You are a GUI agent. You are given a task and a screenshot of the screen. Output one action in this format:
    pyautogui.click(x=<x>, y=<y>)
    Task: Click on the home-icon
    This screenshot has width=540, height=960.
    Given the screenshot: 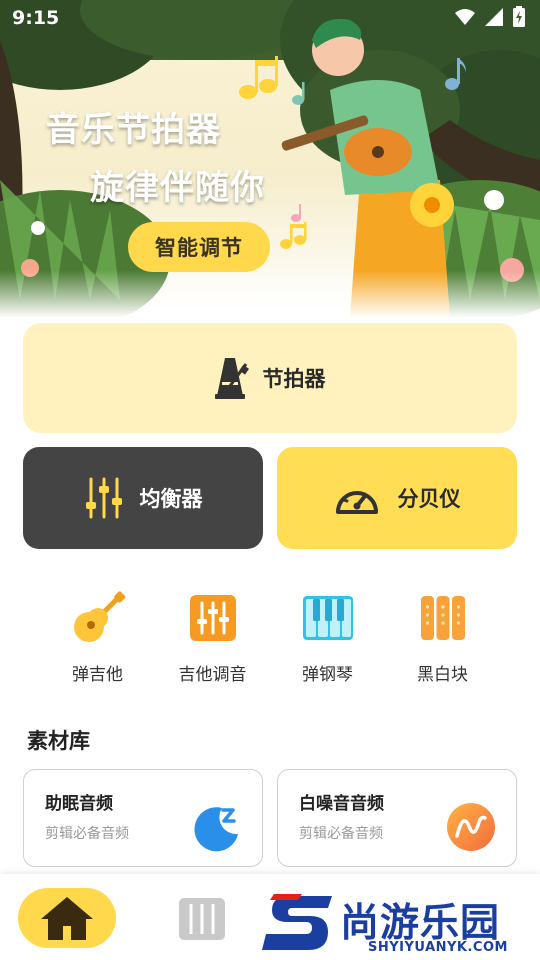 What is the action you would take?
    pyautogui.click(x=67, y=918)
    